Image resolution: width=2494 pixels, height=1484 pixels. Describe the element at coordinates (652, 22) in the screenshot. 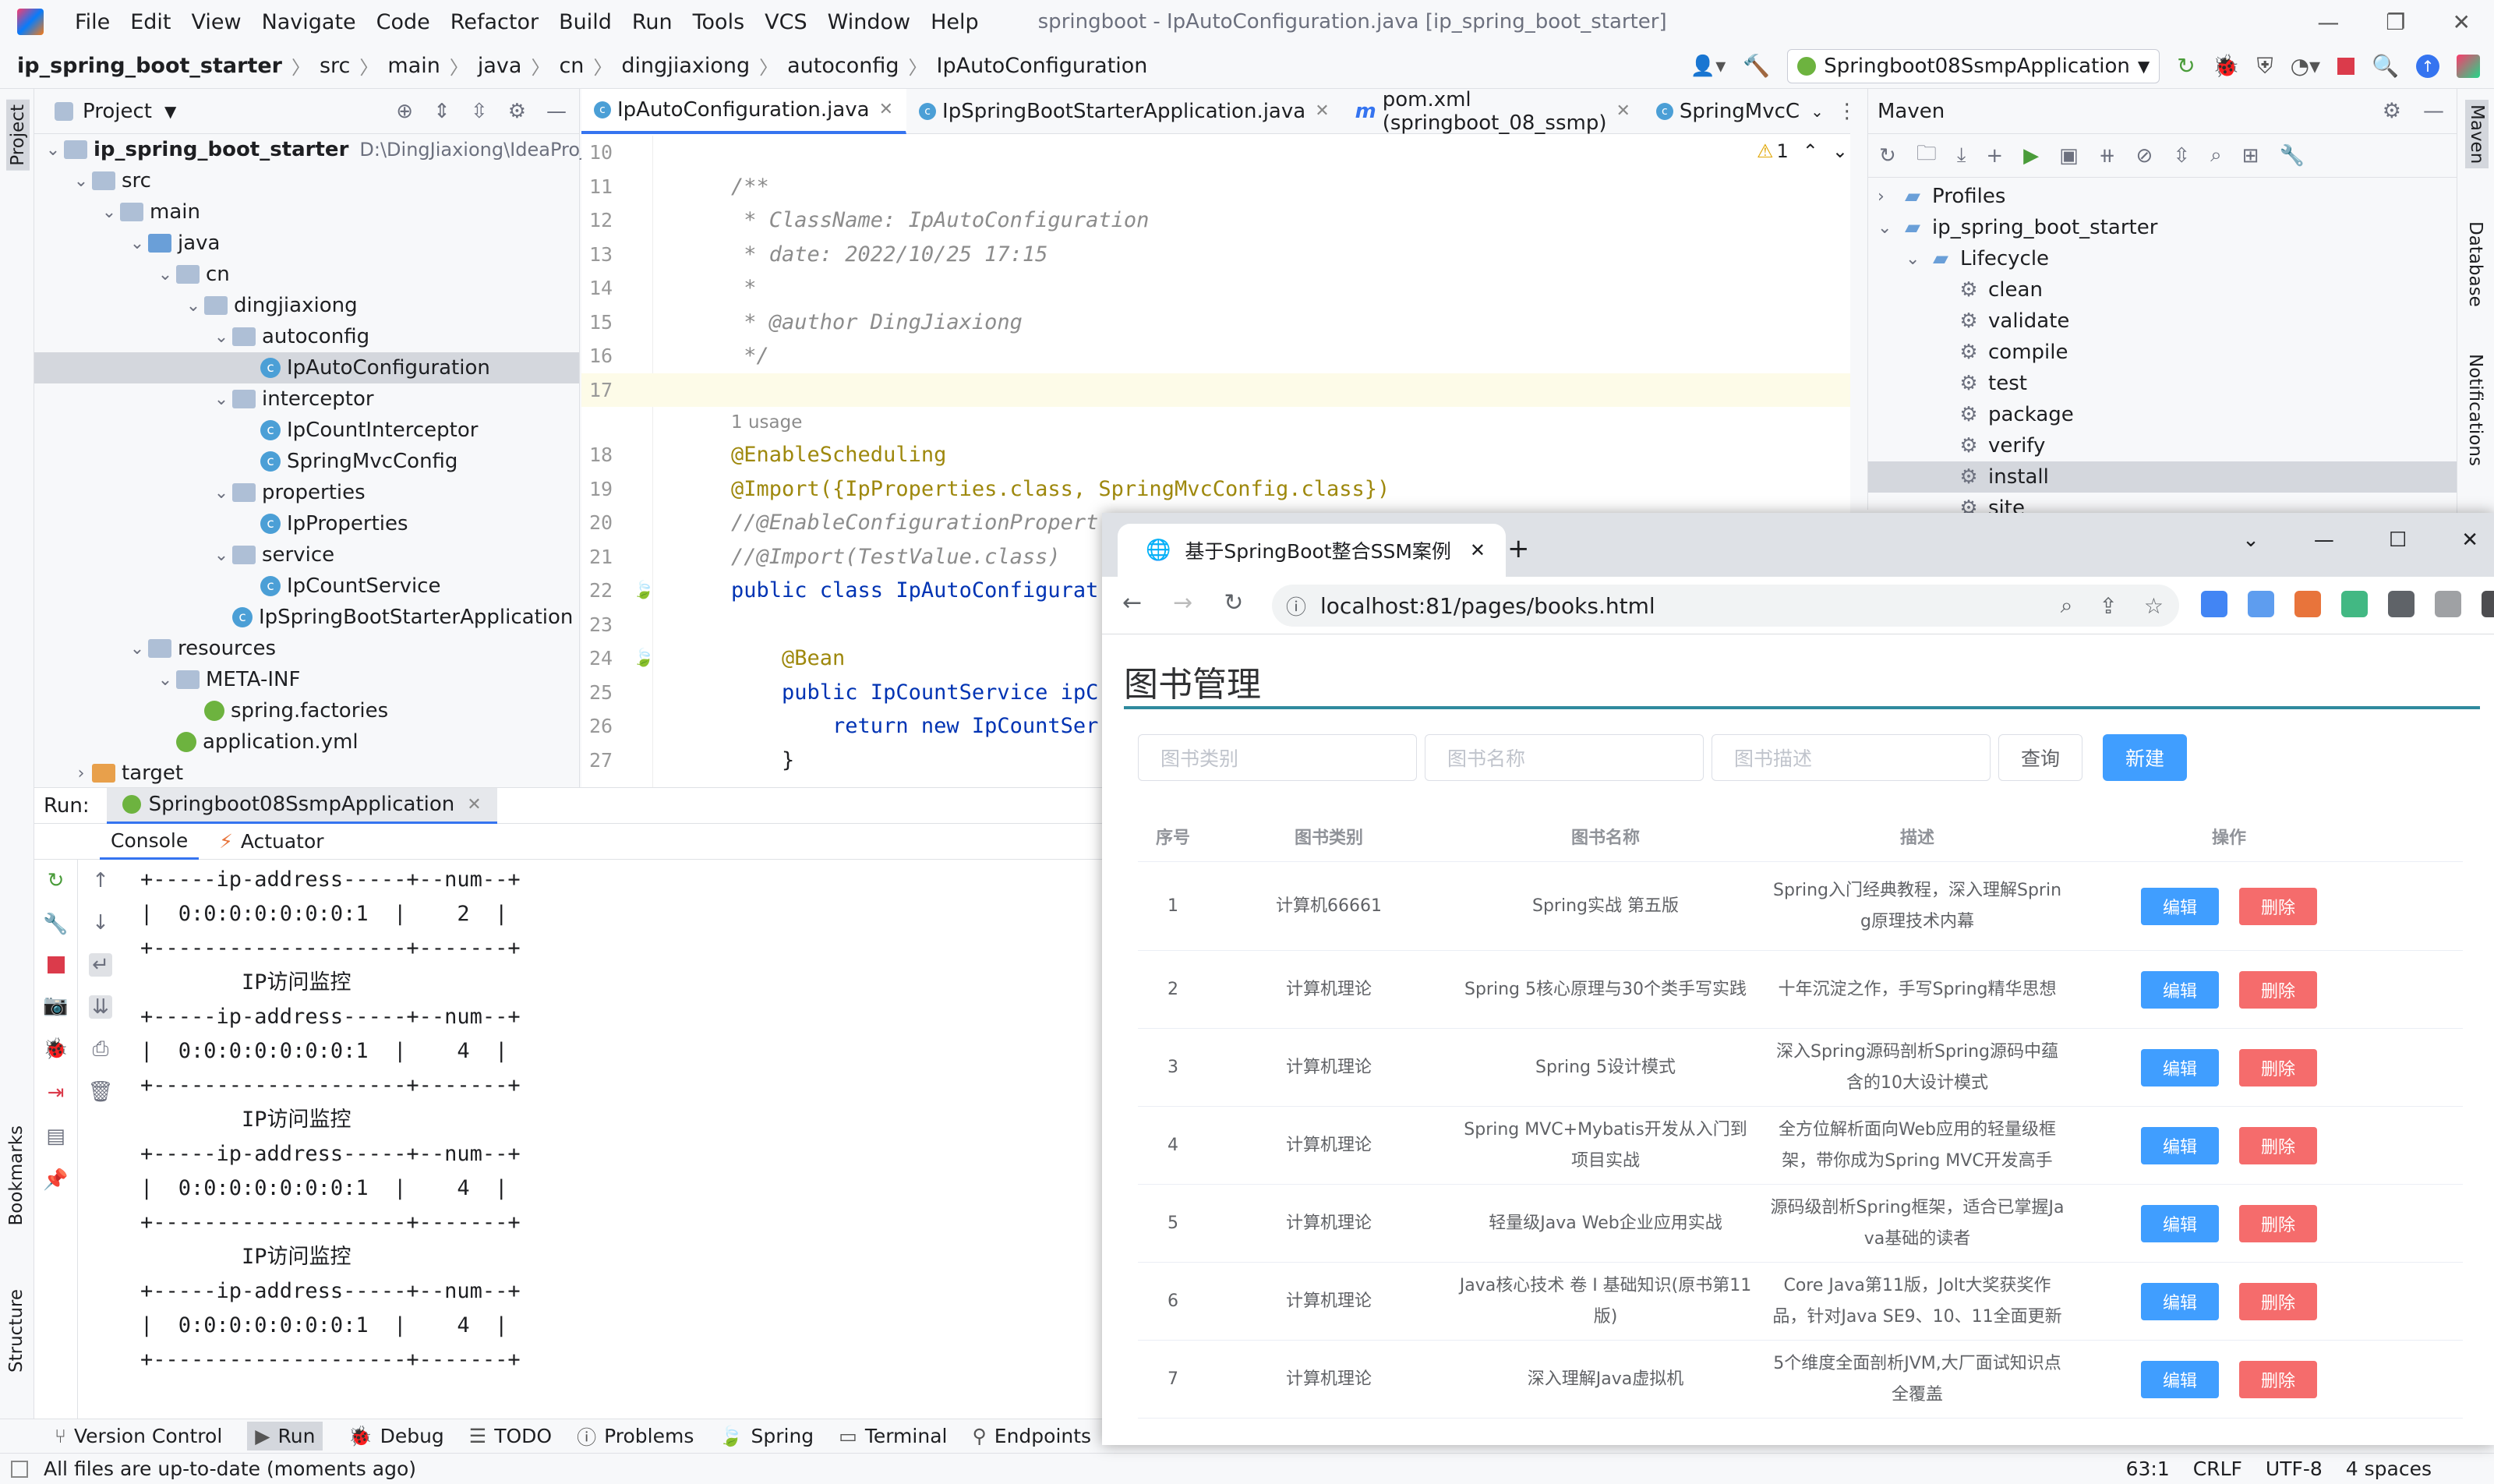

I see `menu-run: Run` at that location.